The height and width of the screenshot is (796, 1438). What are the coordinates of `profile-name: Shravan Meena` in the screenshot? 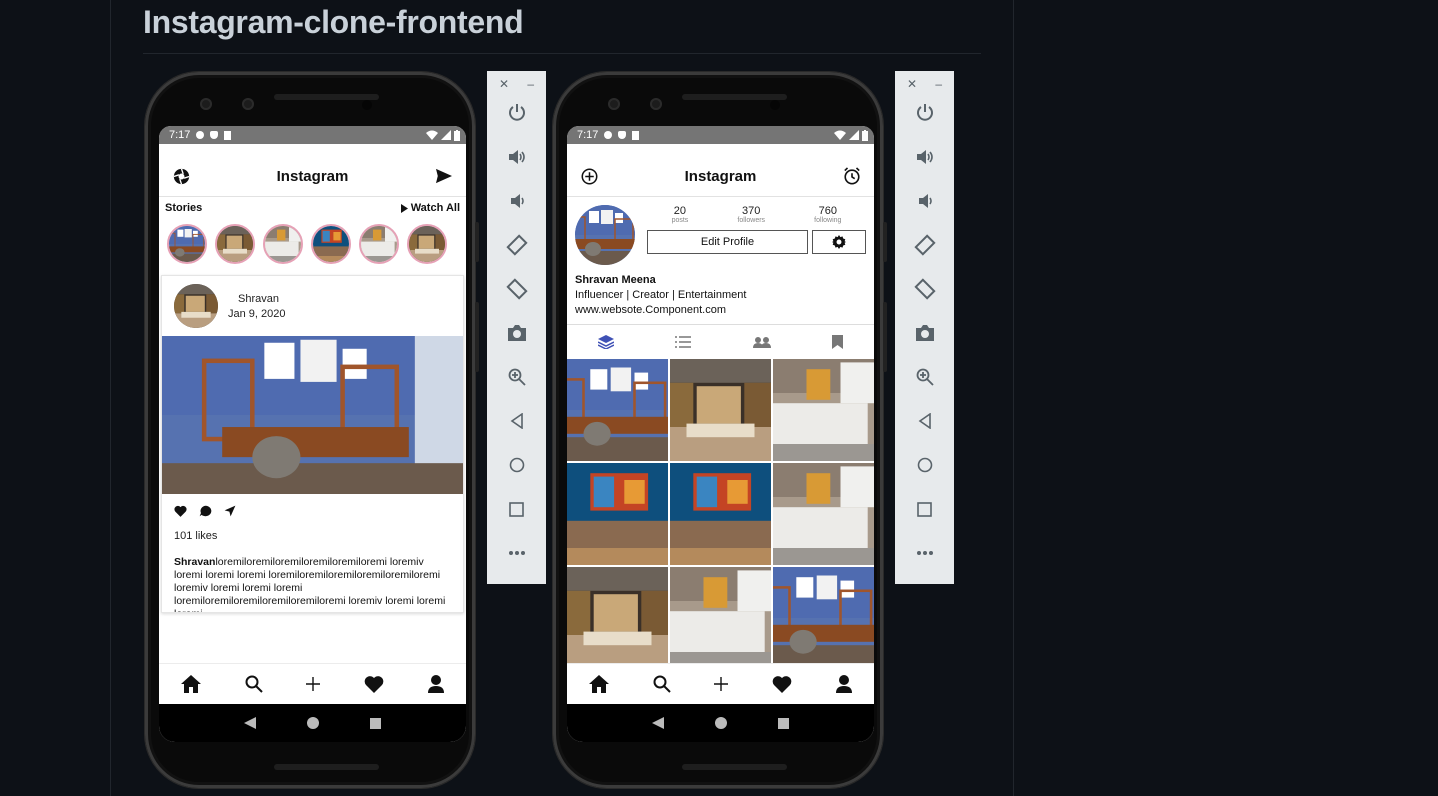 It's located at (615, 280).